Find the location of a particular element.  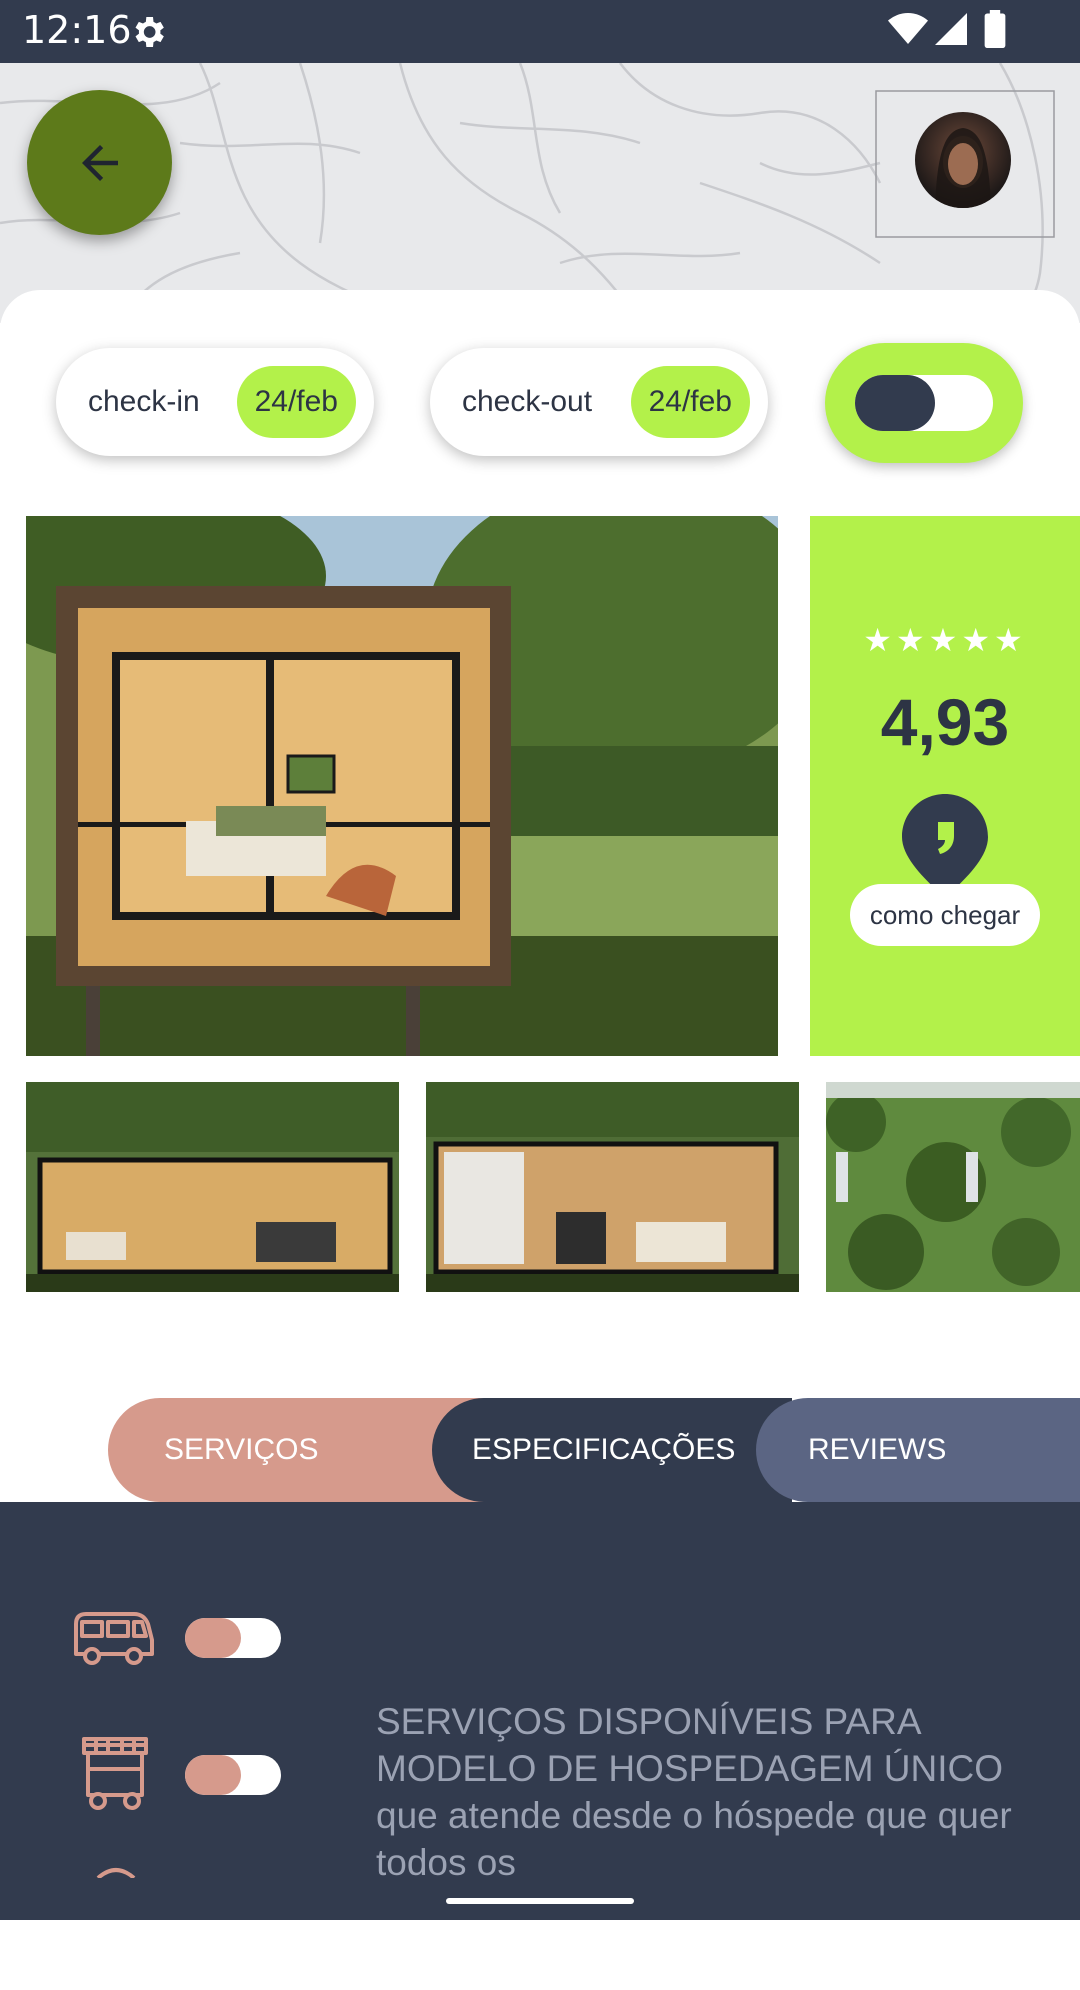

checkin-label: check-in is located at coordinates (144, 401).